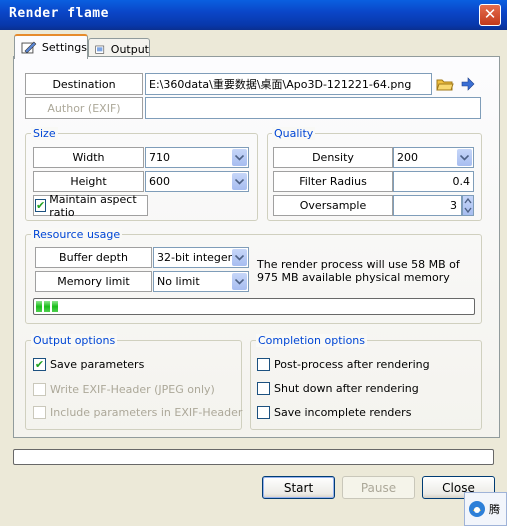  I want to click on shutdown-label: Shut down after rendering, so click(346, 388).